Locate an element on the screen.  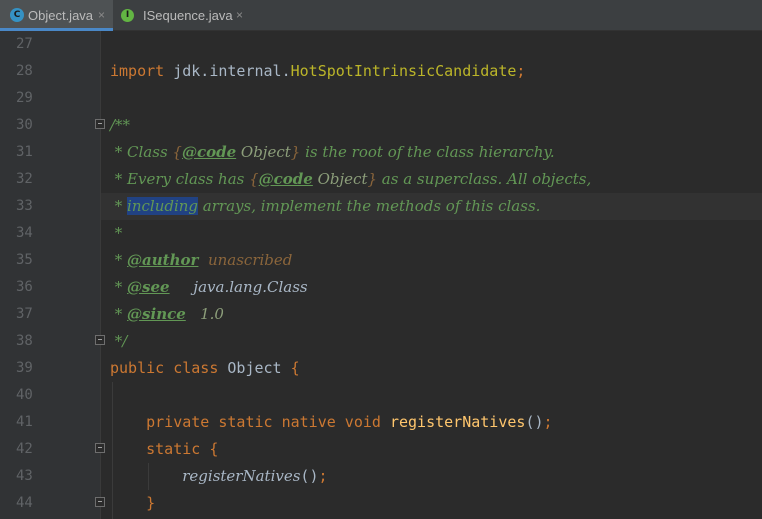
code-line-38: */ is located at coordinates (119, 341).